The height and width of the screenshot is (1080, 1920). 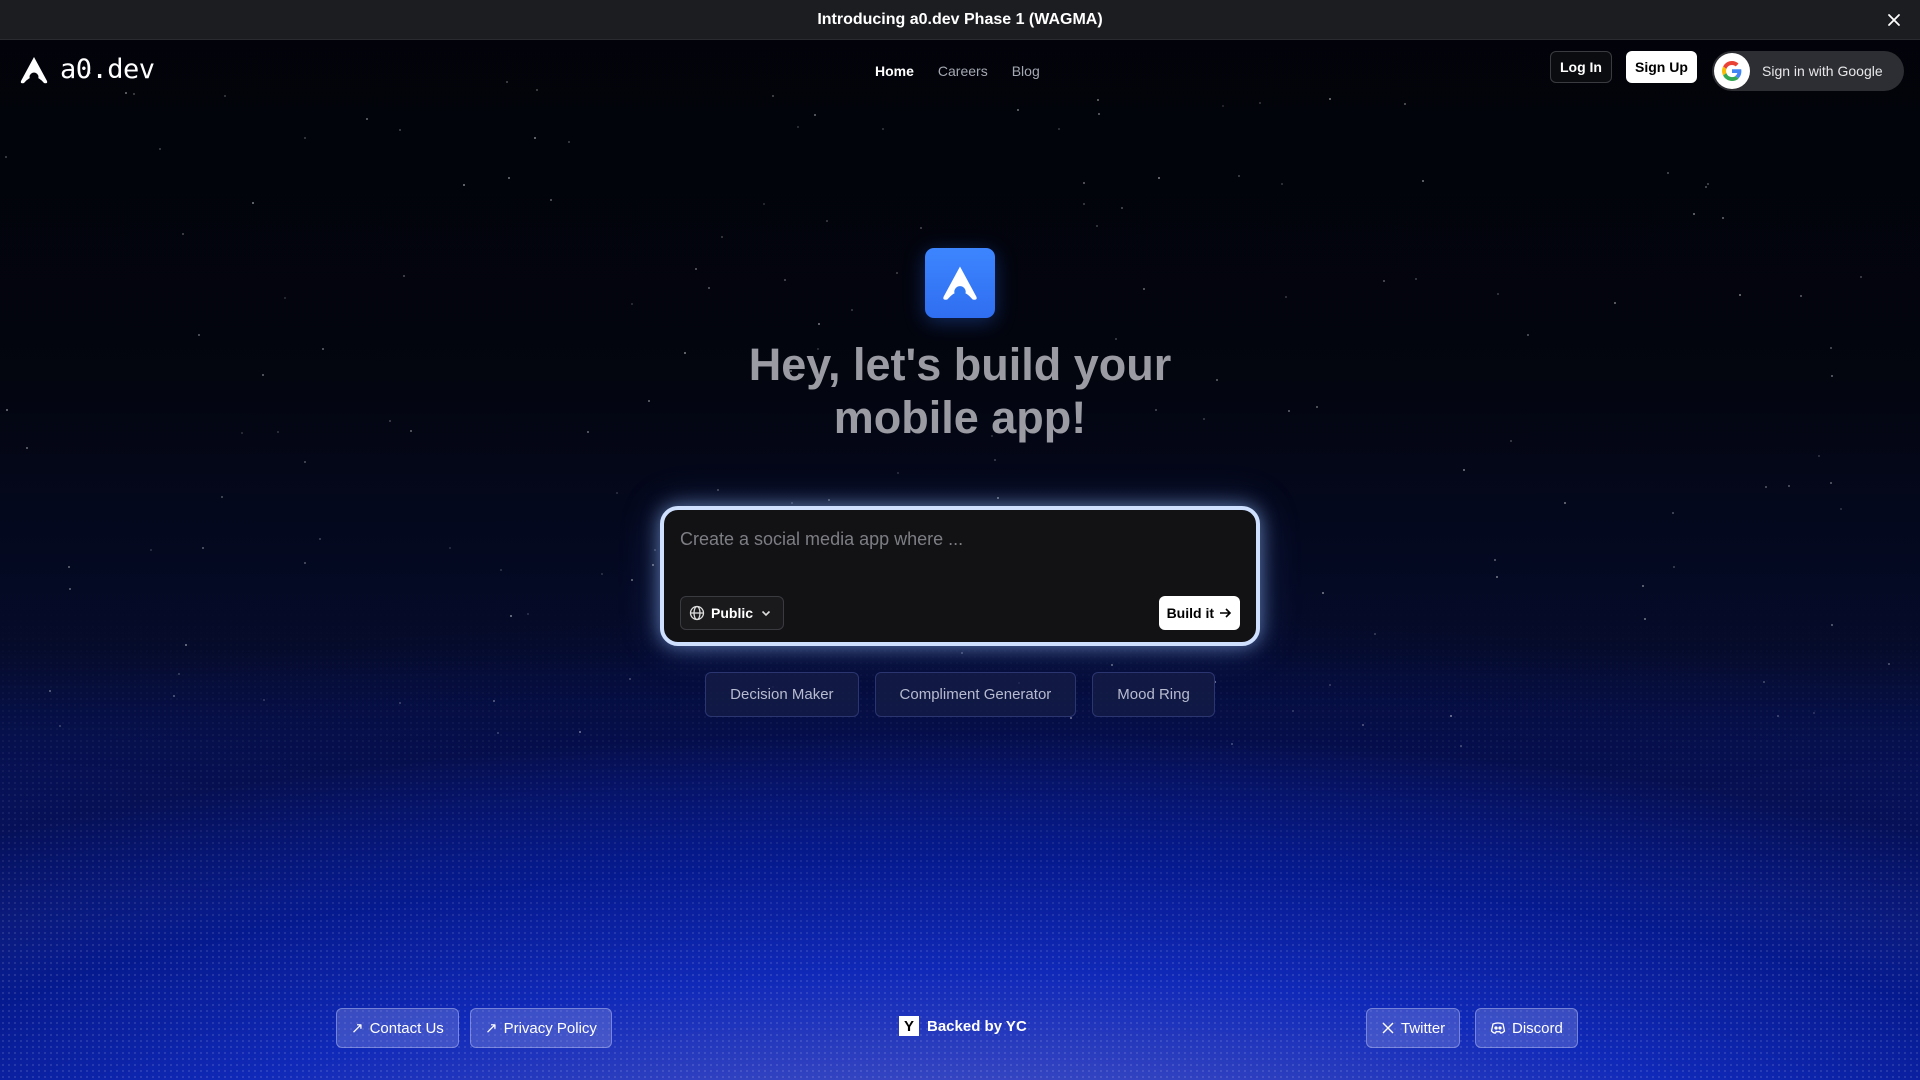 I want to click on contact-us-link: ↗ Contact Us, so click(x=397, y=1028).